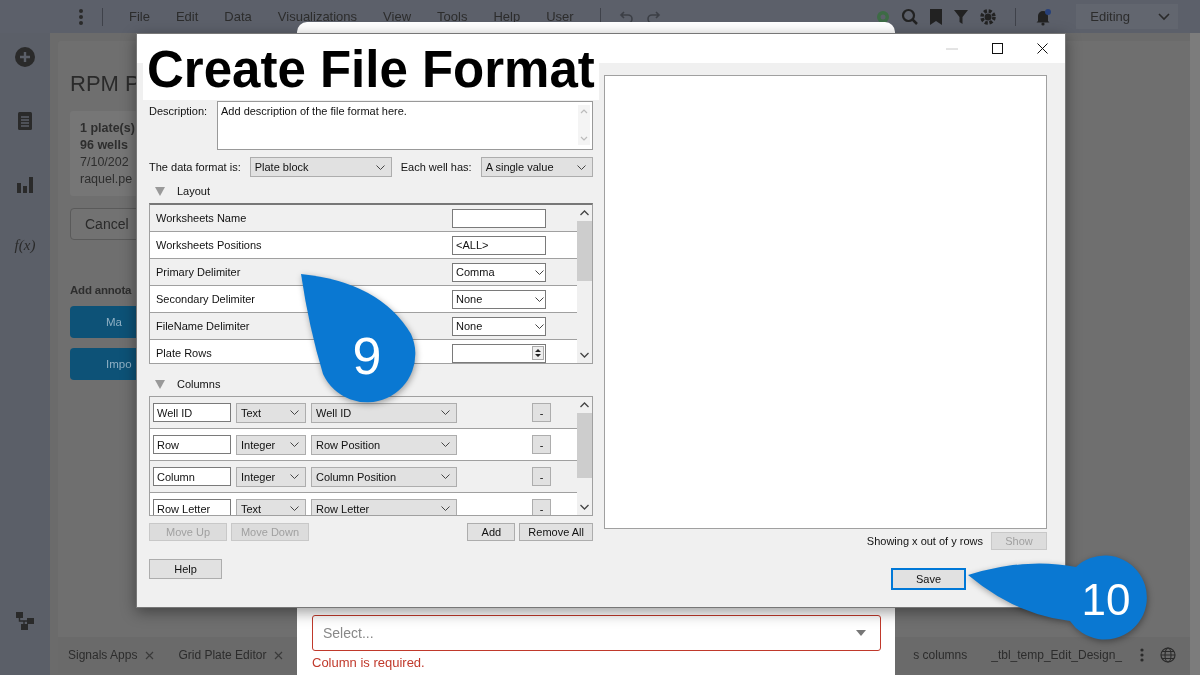 The width and height of the screenshot is (1200, 675). I want to click on list-icon, so click(25, 121).